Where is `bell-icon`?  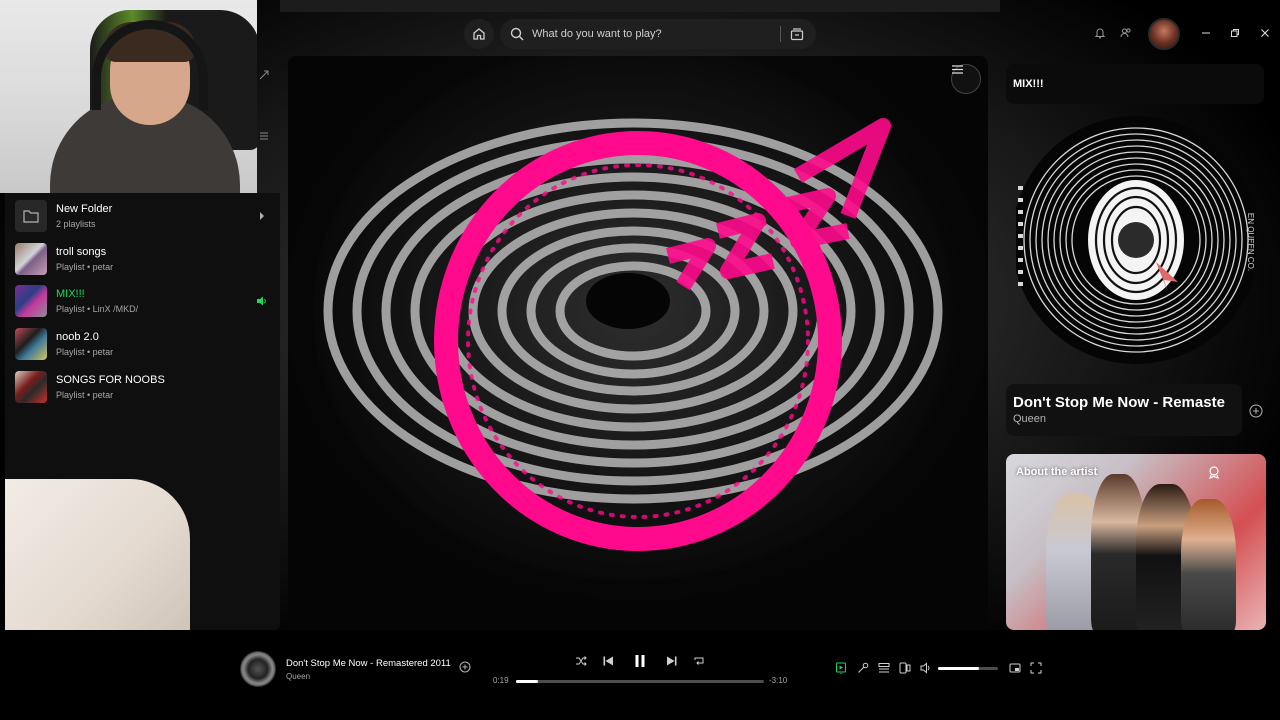
bell-icon is located at coordinates (1100, 33).